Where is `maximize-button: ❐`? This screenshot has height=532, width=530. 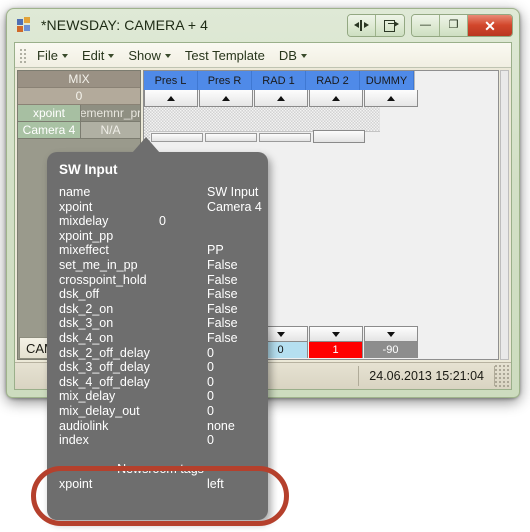 maximize-button: ❐ is located at coordinates (454, 25).